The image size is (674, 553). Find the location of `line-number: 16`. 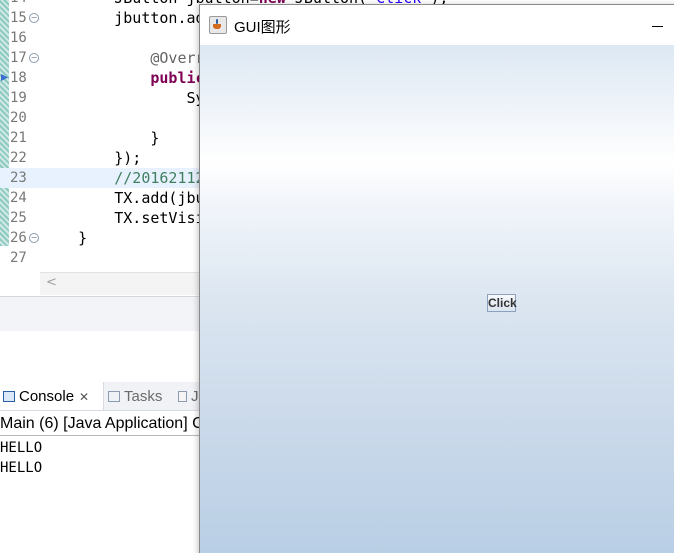

line-number: 16 is located at coordinates (18, 38).